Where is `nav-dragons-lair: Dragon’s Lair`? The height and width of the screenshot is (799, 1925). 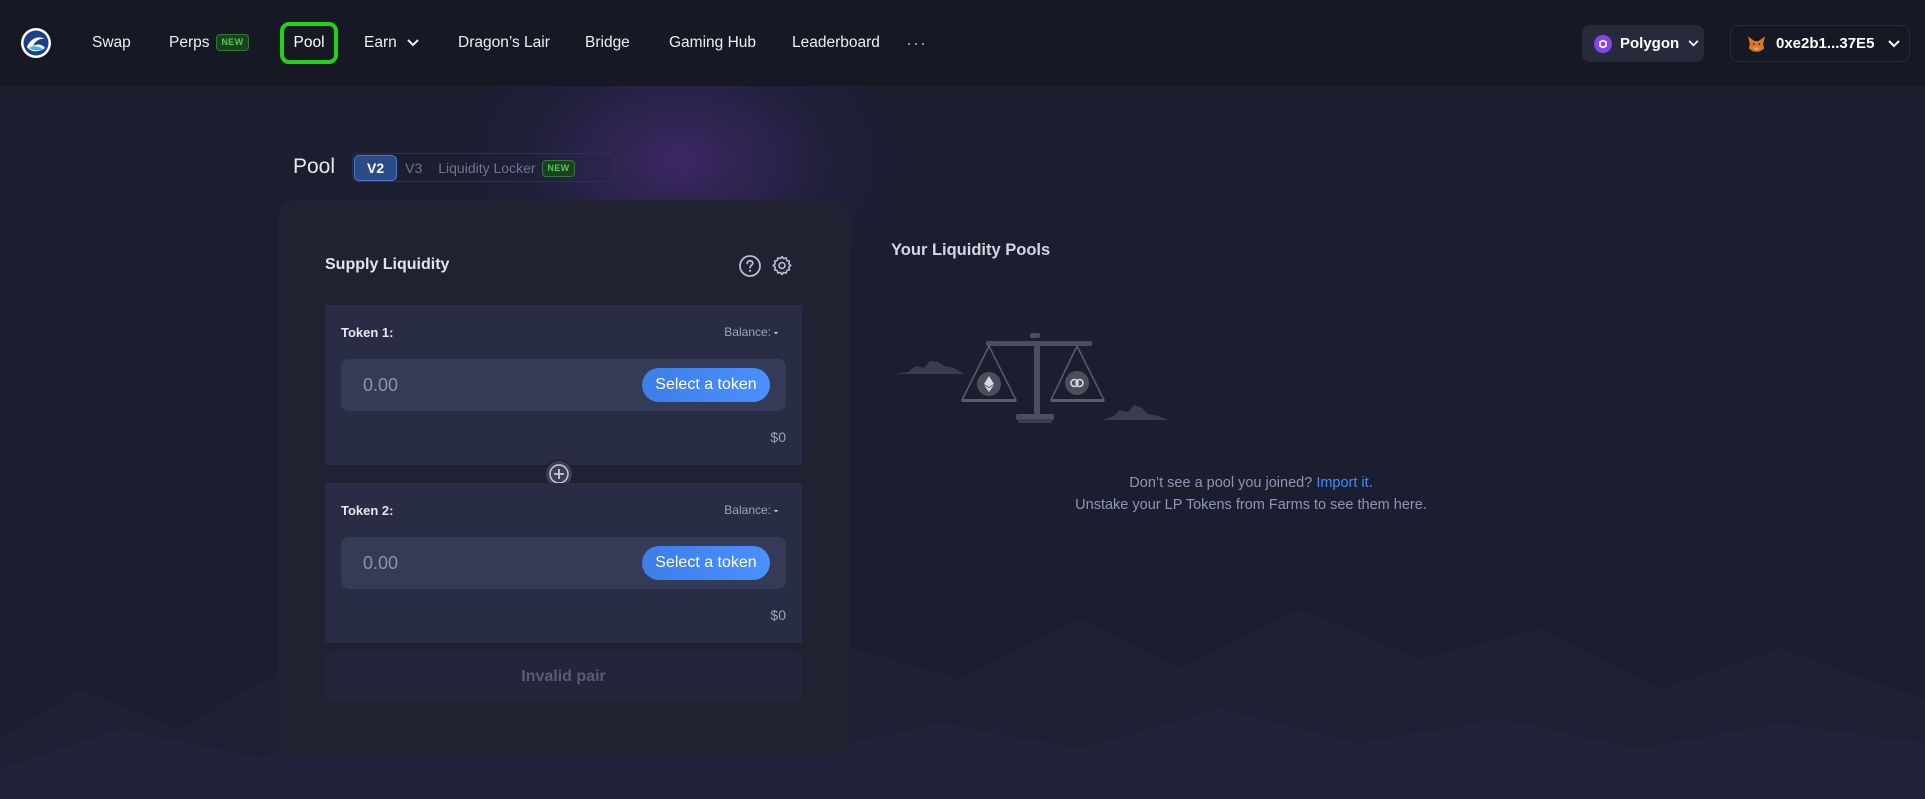
nav-dragons-lair: Dragon’s Lair is located at coordinates (504, 43).